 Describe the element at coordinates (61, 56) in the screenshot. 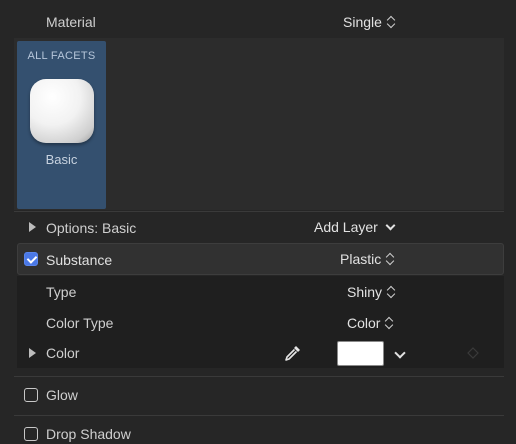

I see `facet-tab-all-facets: ALL FACETS` at that location.